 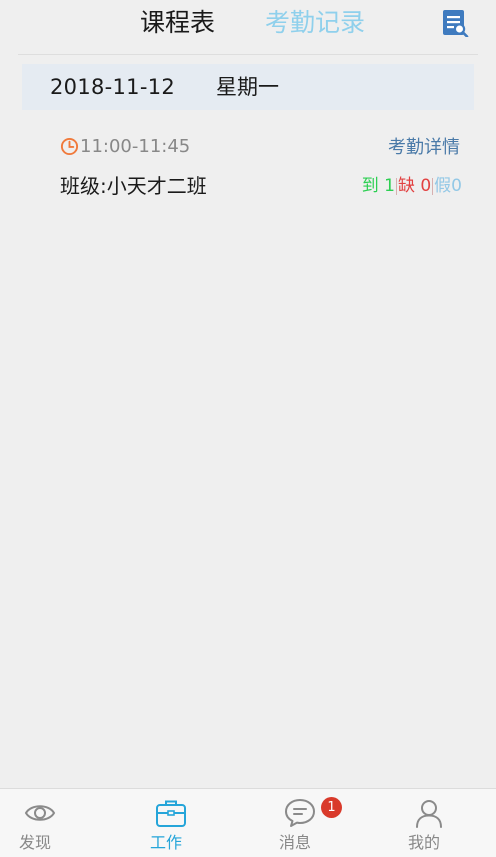 I want to click on message-badge: 1, so click(x=331, y=807).